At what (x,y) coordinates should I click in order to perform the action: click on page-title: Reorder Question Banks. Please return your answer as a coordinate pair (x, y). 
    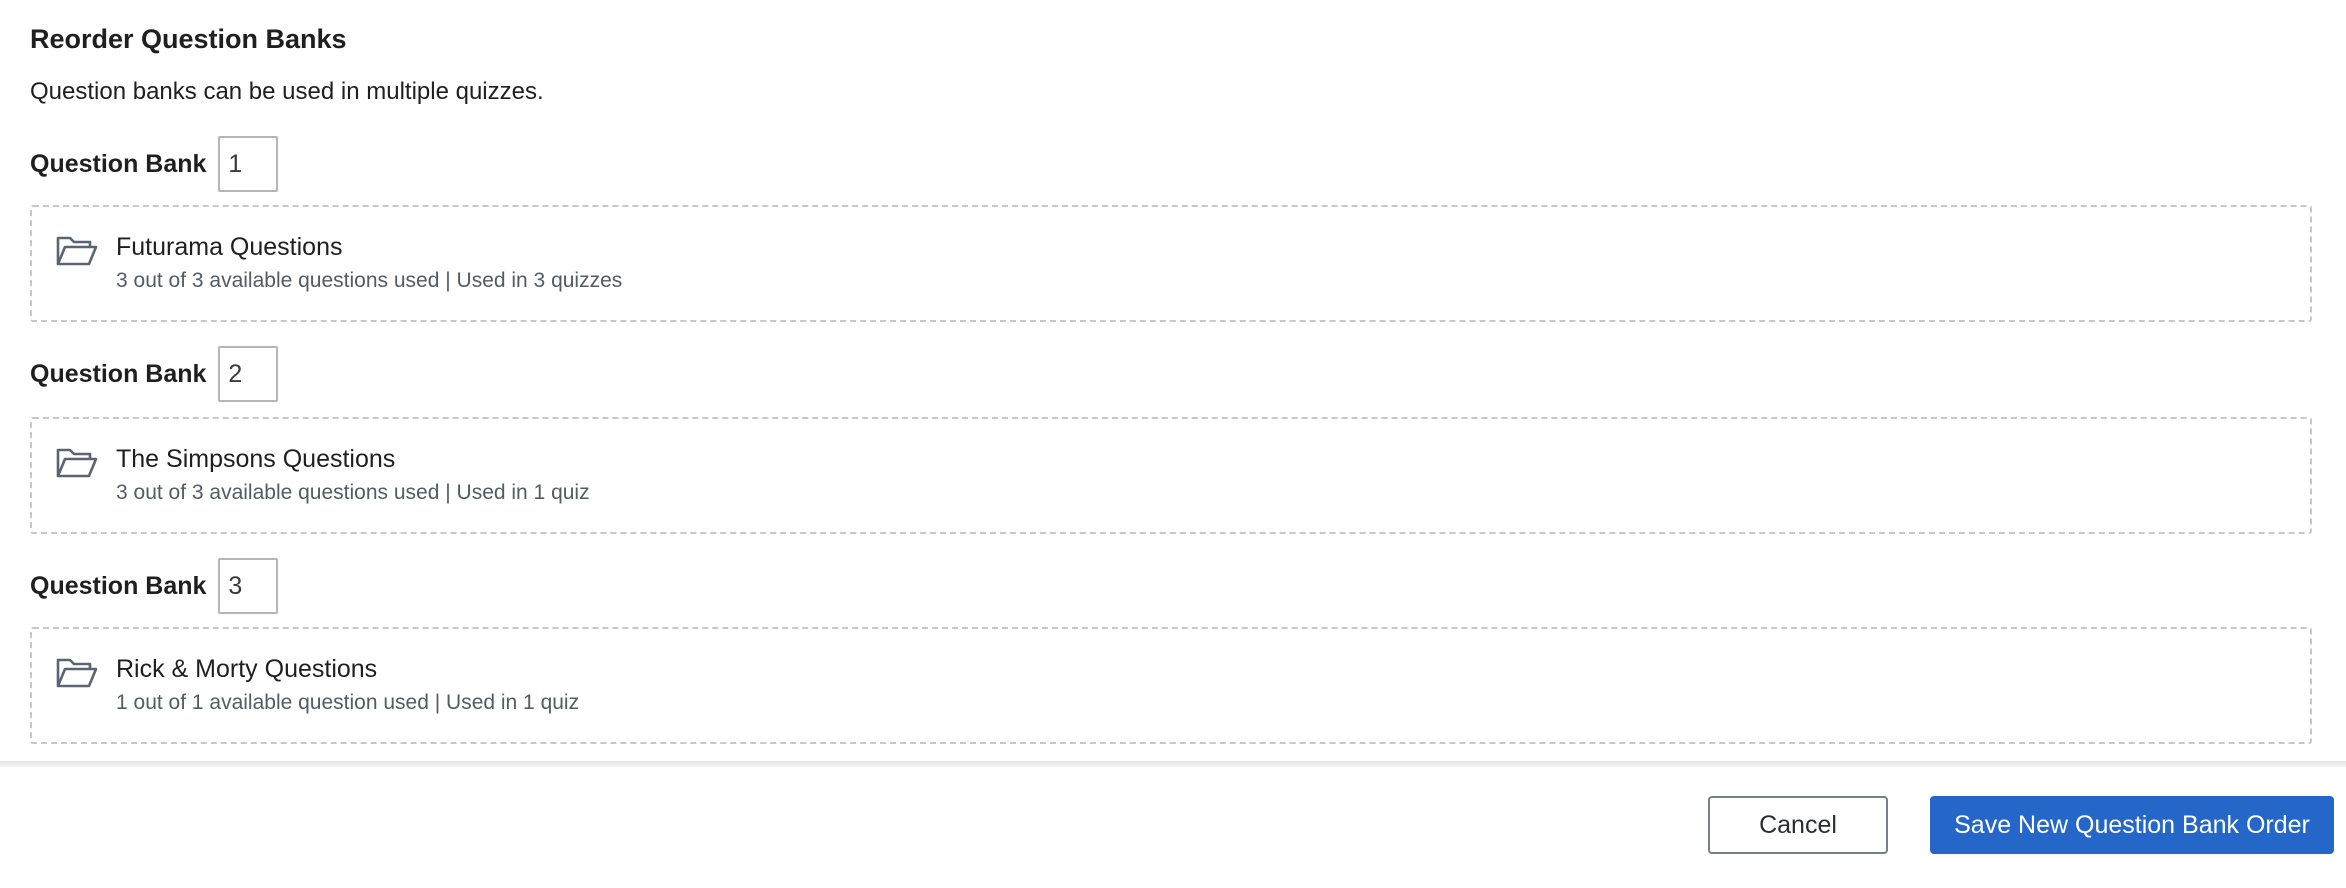
    Looking at the image, I should click on (188, 39).